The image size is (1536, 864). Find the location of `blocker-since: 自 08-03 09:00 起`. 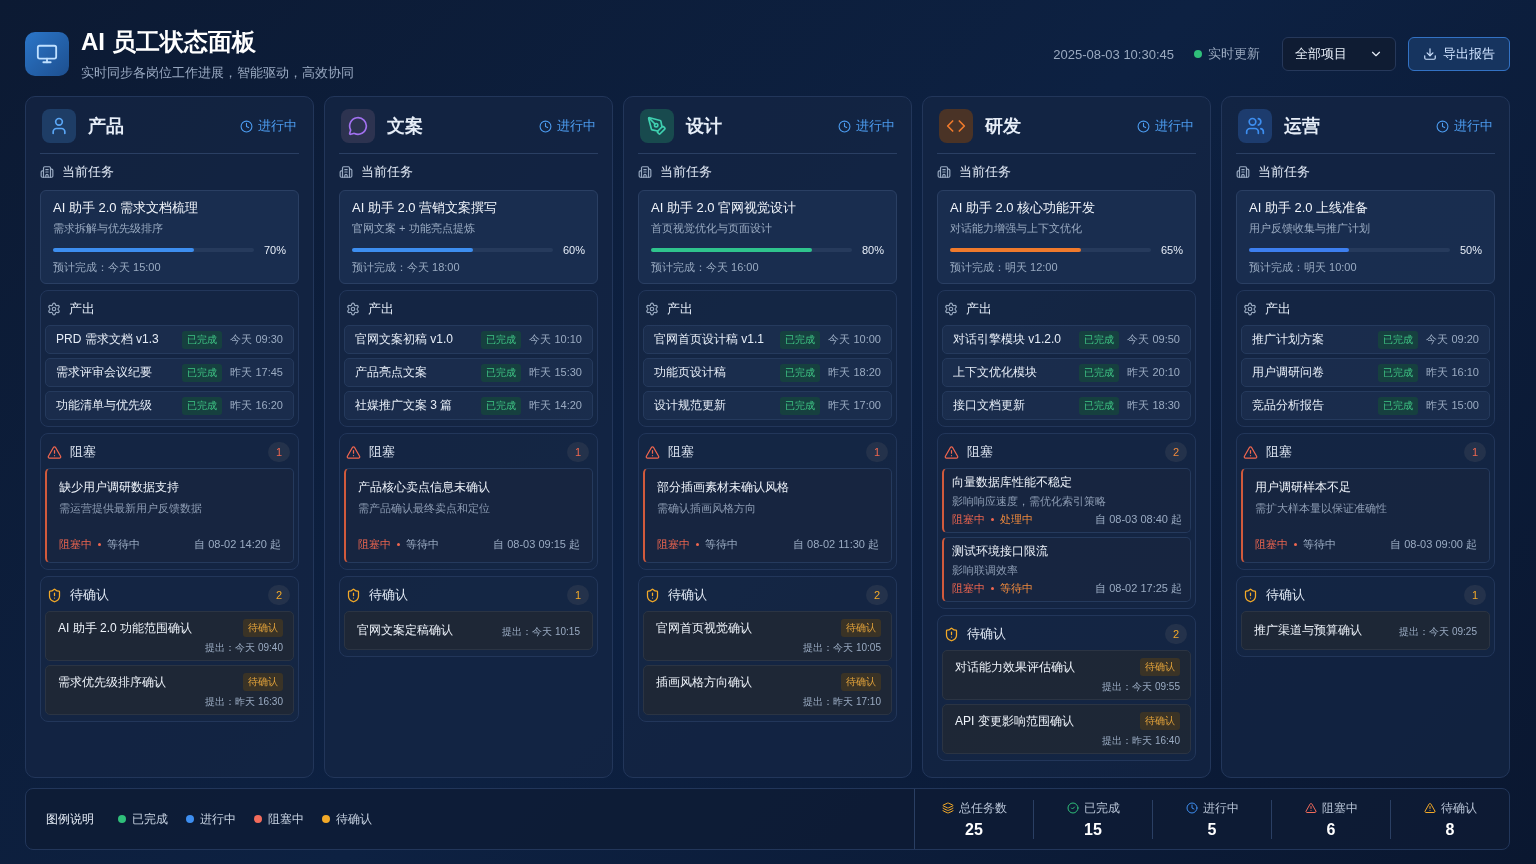

blocker-since: 自 08-03 09:00 起 is located at coordinates (1433, 544).